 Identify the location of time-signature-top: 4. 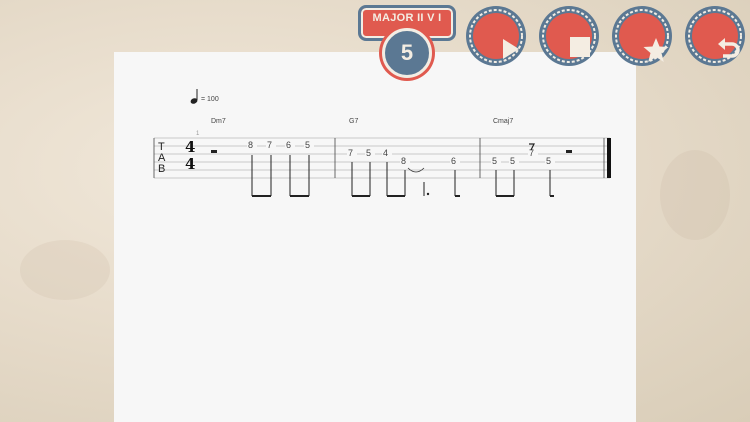
(190, 147).